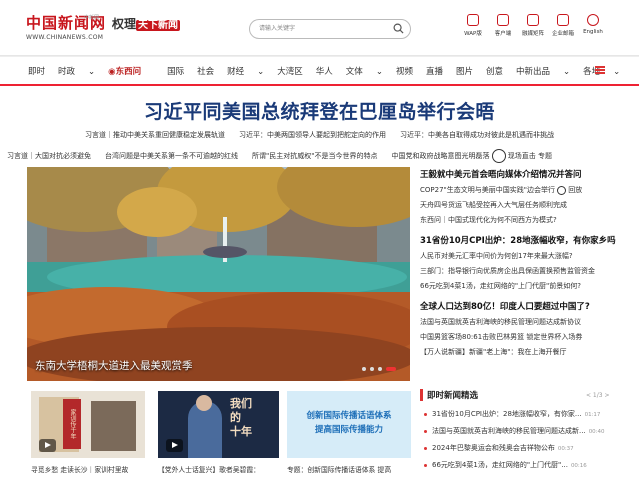  What do you see at coordinates (364, 71) in the screenshot?
I see `nav-item: 文体 ⌄` at bounding box center [364, 71].